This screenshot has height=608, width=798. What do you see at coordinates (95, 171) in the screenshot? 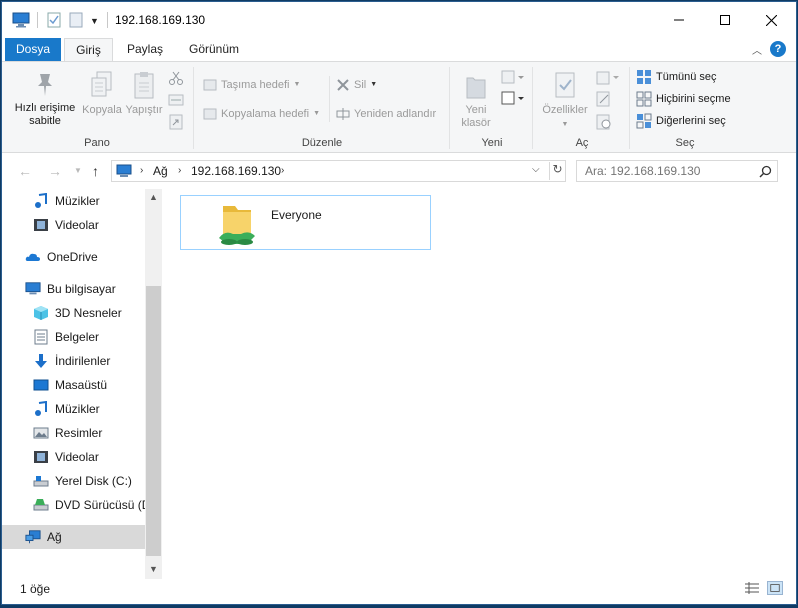
I see `up-arrow-icon: ↑` at bounding box center [95, 171].